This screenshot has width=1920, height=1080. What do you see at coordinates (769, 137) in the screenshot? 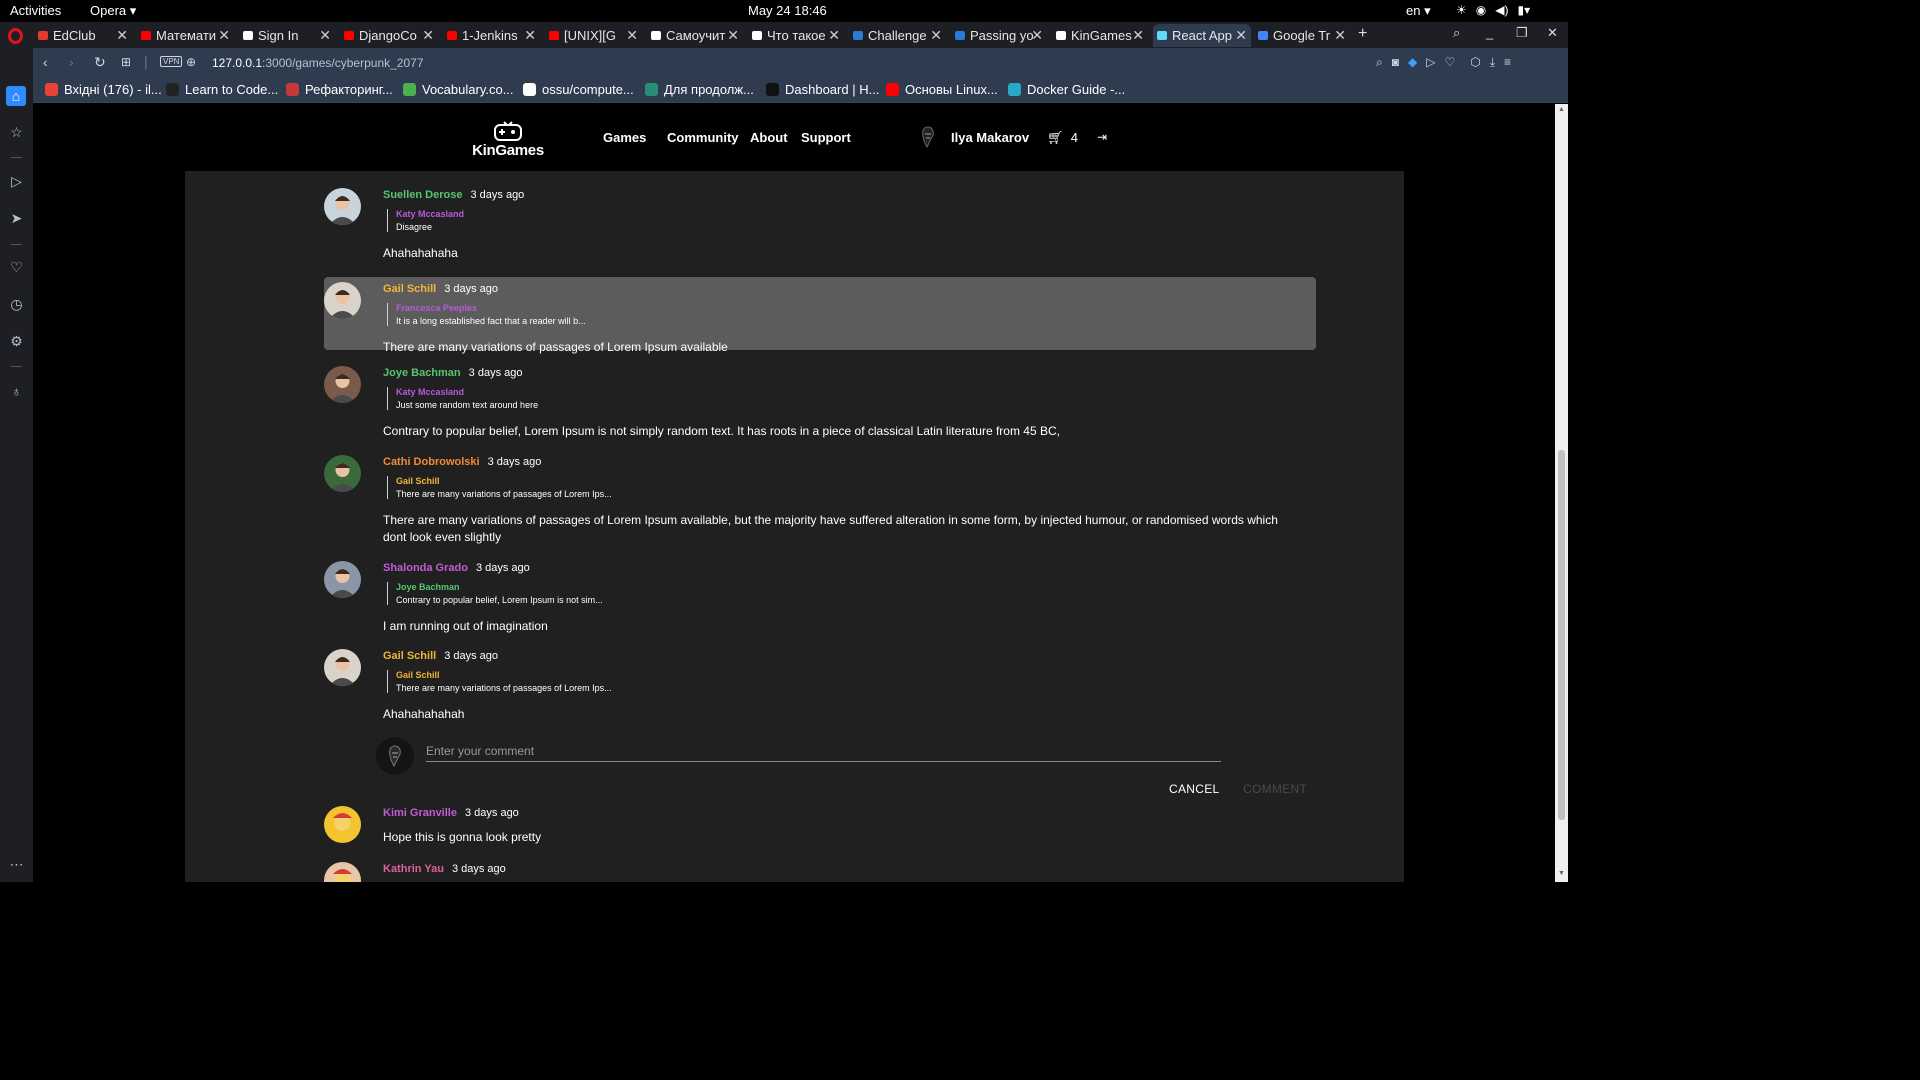
I see `nav-about: About` at bounding box center [769, 137].